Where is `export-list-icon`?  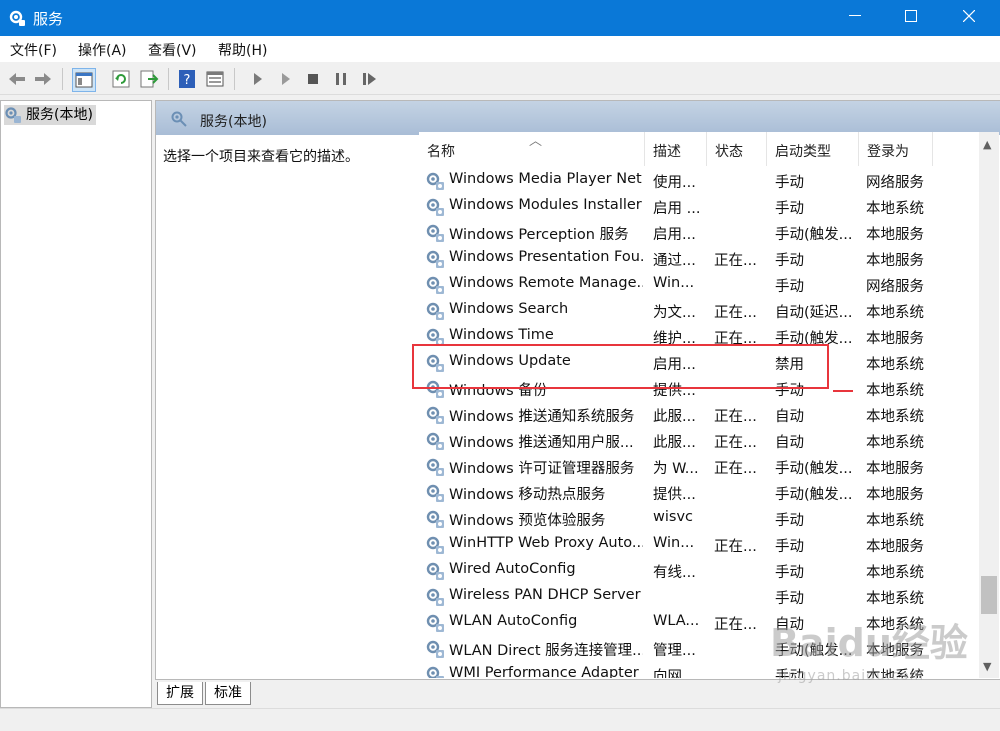
export-list-icon is located at coordinates (149, 79).